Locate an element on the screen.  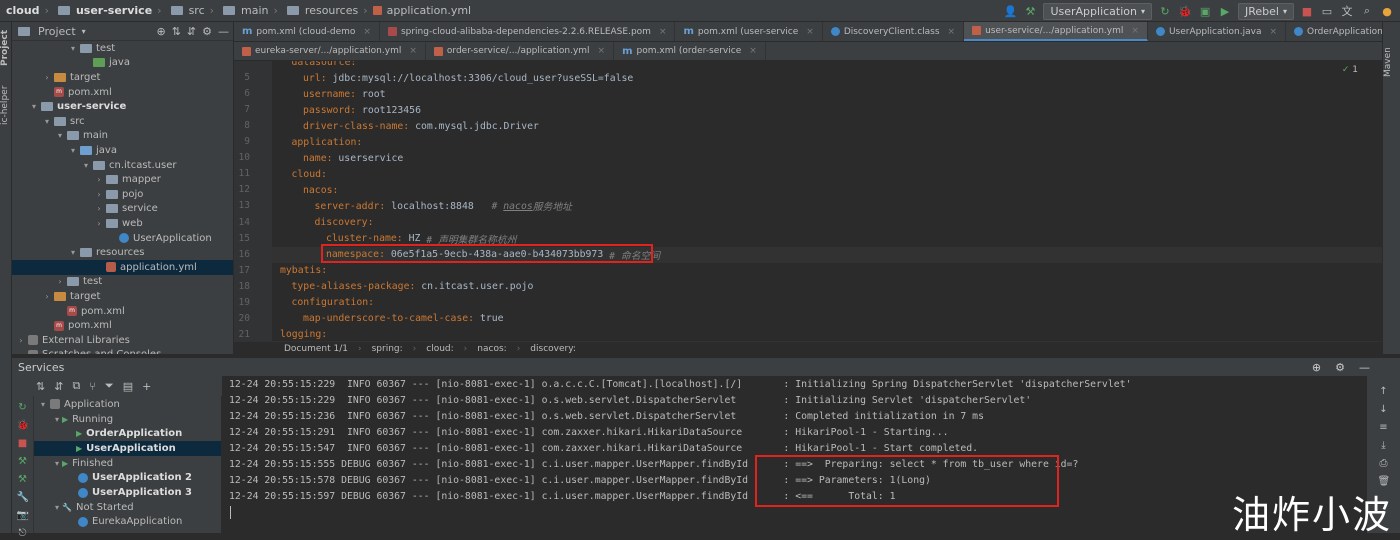
editor-tab: DiscoveryClient.class× is located at coordinates (893, 31).